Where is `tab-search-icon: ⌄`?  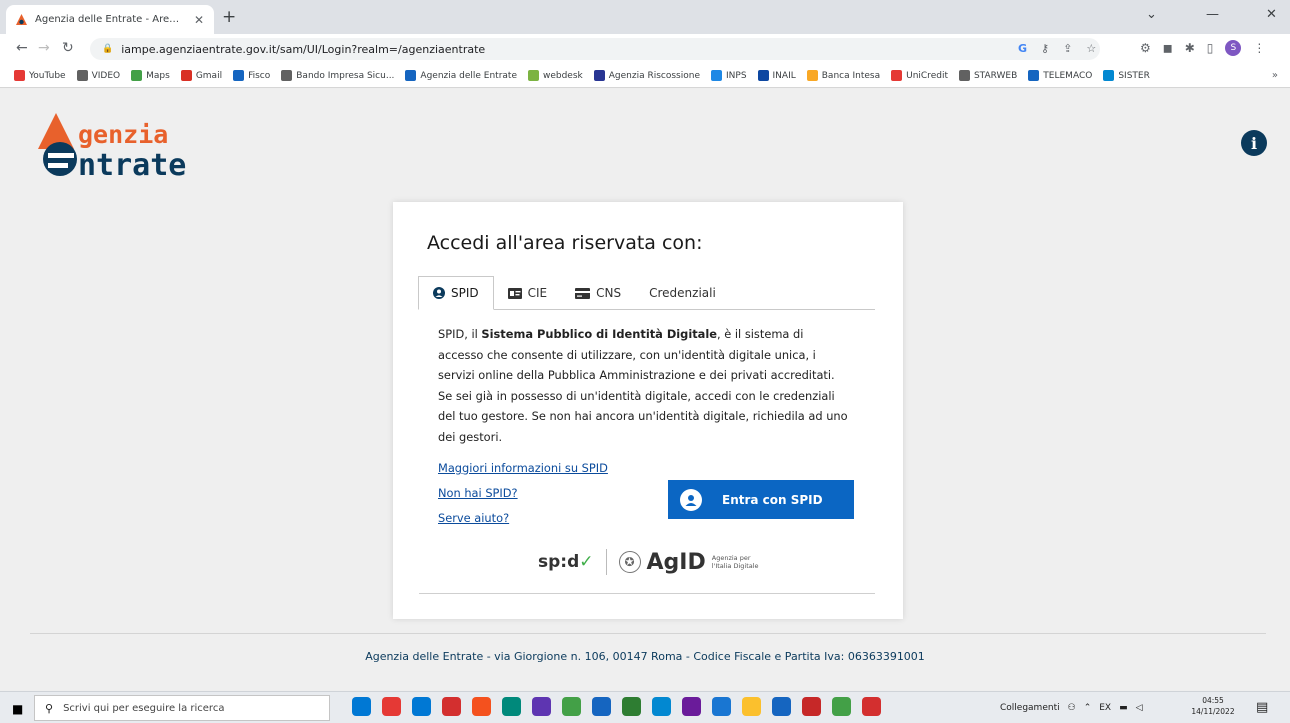
tab-search-icon: ⌄ is located at coordinates (1151, 14).